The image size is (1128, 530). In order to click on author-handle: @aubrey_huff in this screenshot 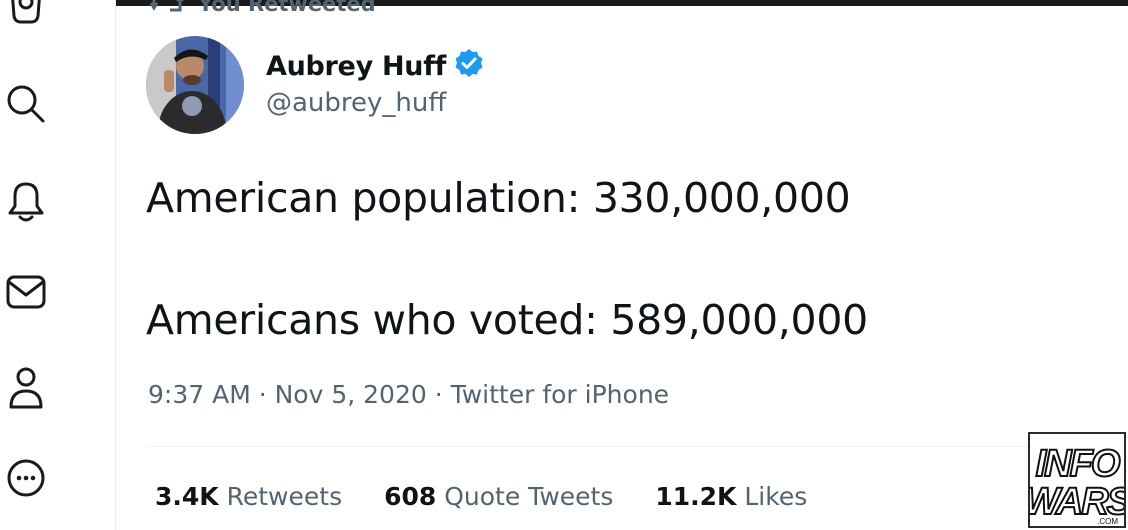, I will do `click(356, 103)`.